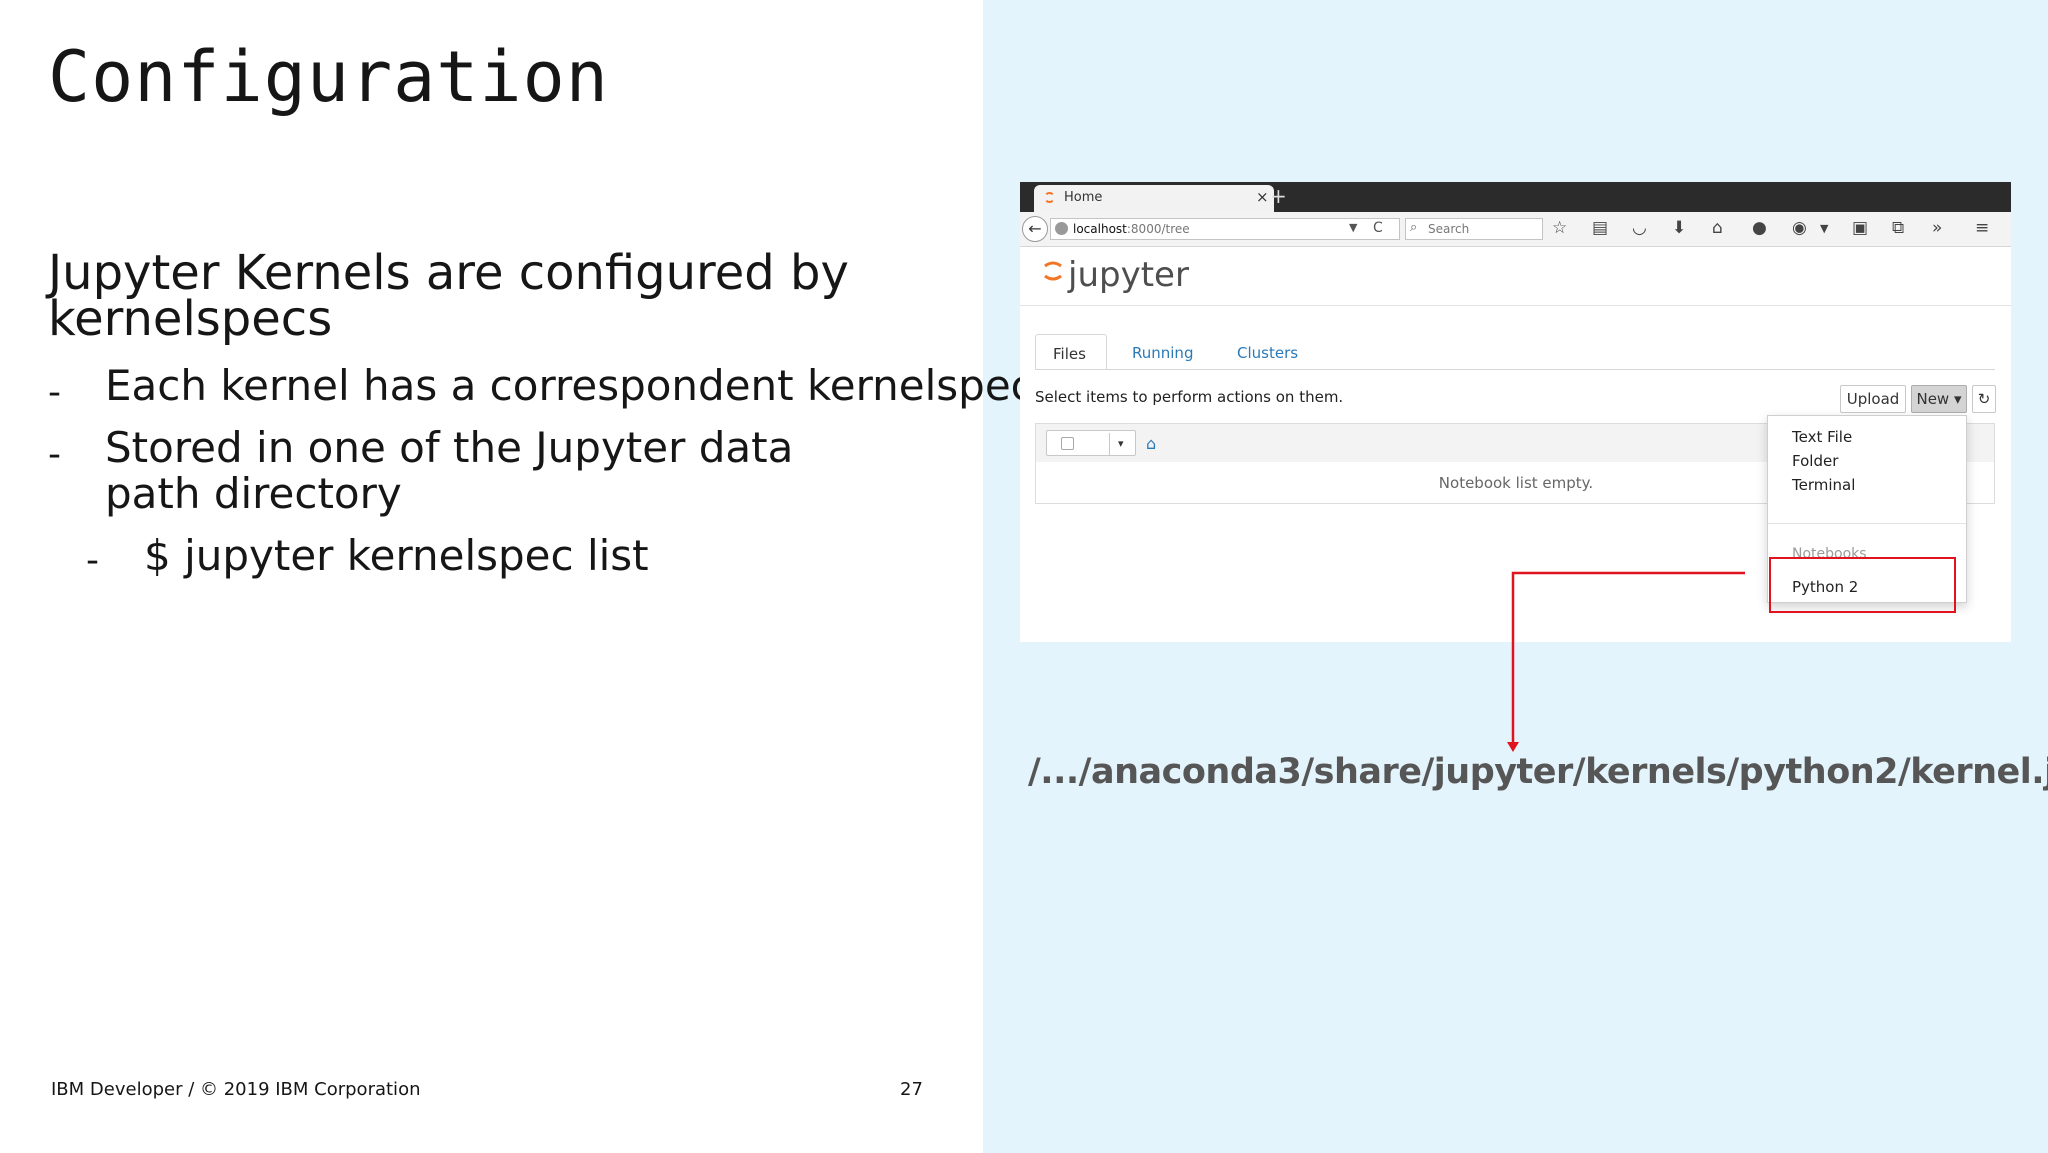 The width and height of the screenshot is (2048, 1153). I want to click on menu-item-text-file: Text File, so click(1822, 437).